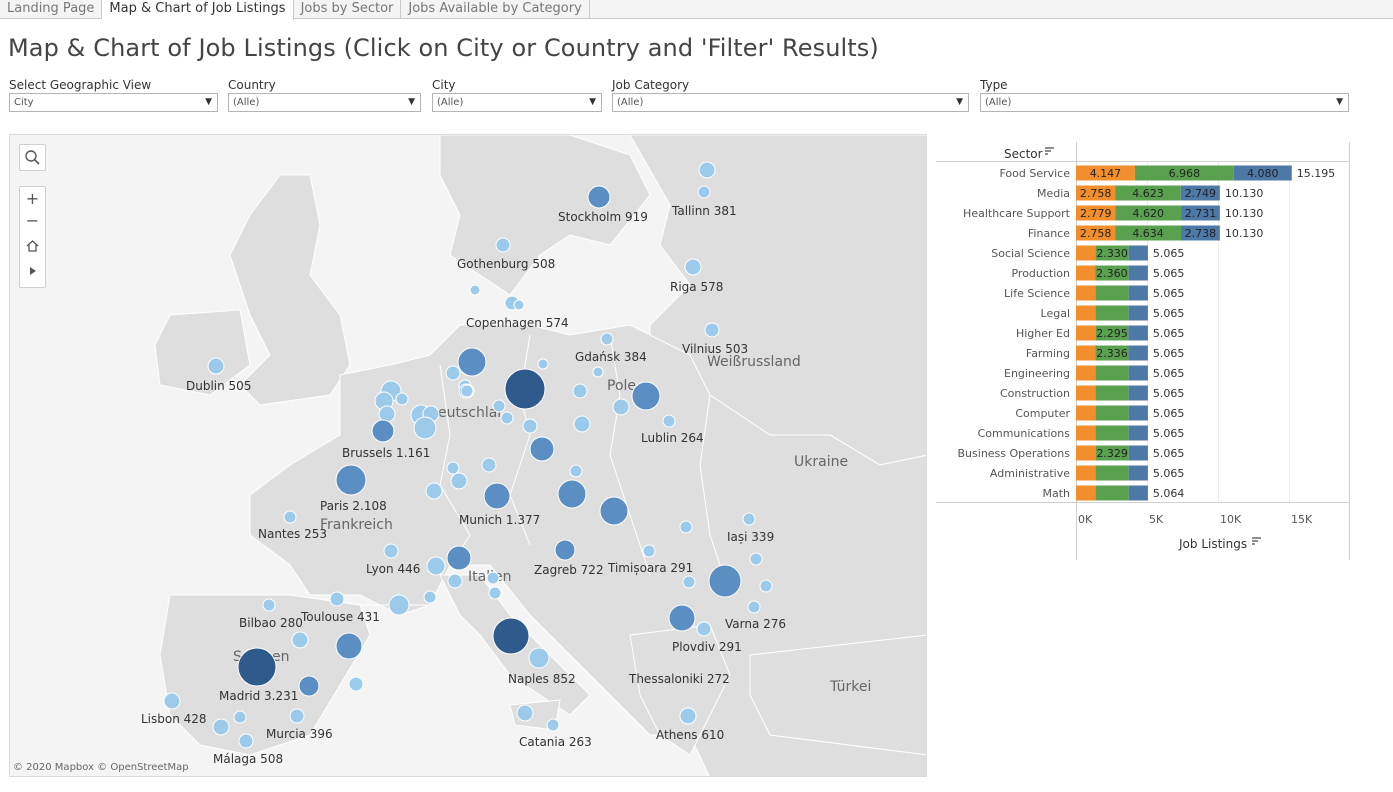 This screenshot has width=1393, height=792. I want to click on bar-segment-label: 2.336, so click(1112, 353).